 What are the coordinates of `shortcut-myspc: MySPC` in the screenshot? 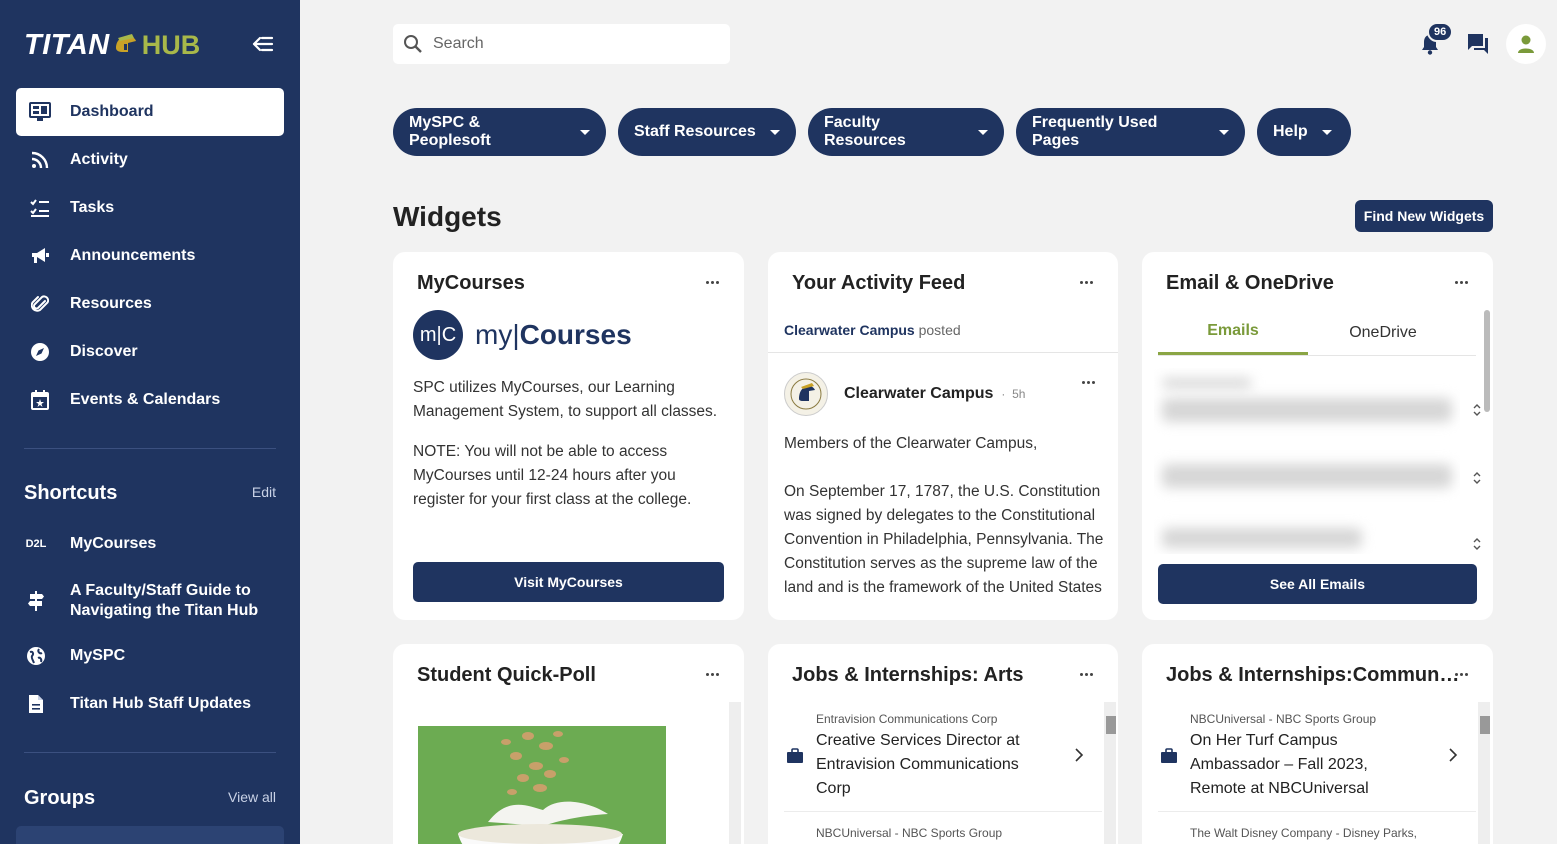 It's located at (154, 656).